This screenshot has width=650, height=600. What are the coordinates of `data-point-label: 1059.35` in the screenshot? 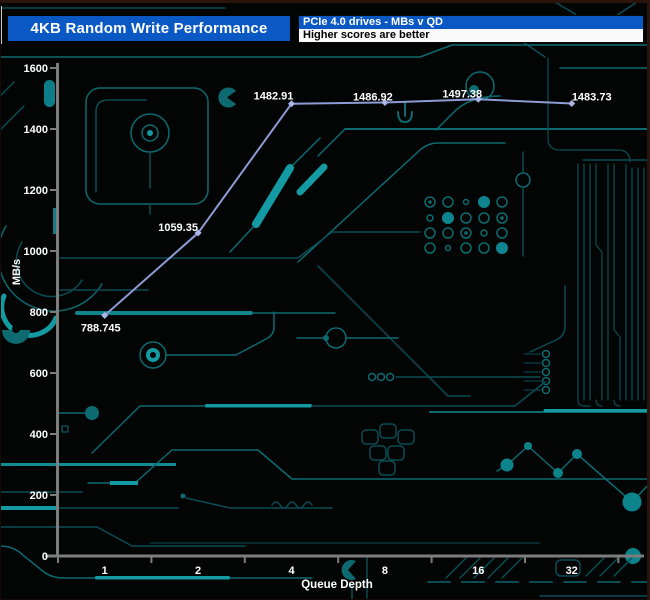 It's located at (178, 228).